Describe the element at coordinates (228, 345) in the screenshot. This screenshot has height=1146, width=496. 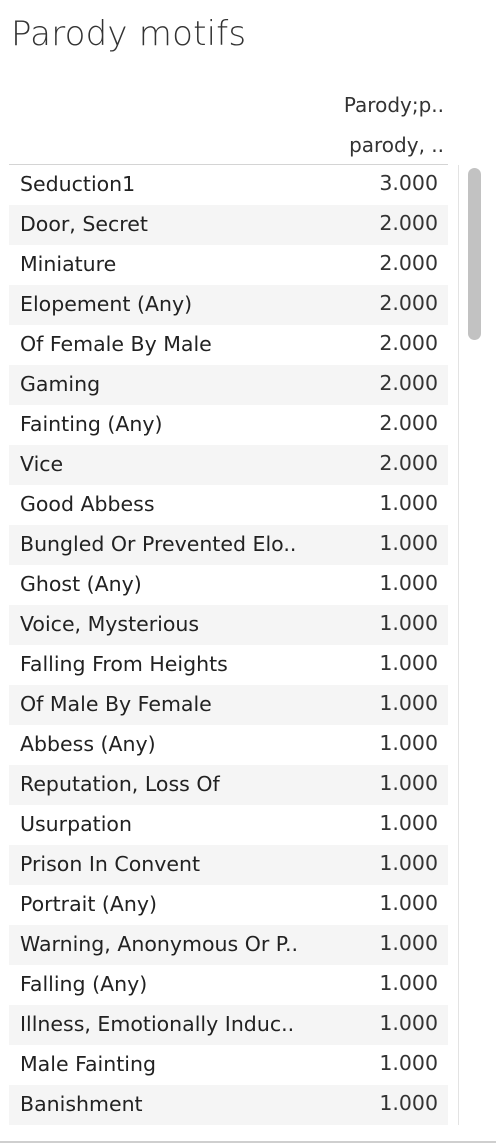
I see `table-row: Of Female By Male 2.000` at that location.